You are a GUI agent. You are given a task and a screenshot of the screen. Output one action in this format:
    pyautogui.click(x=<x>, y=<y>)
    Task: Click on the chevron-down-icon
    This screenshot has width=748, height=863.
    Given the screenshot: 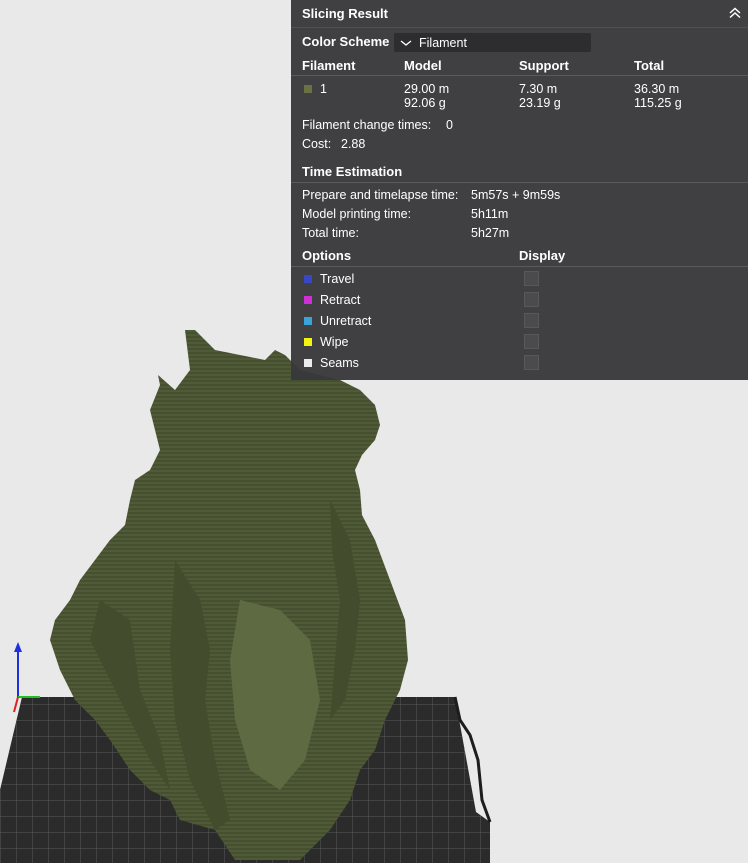 What is the action you would take?
    pyautogui.click(x=406, y=44)
    